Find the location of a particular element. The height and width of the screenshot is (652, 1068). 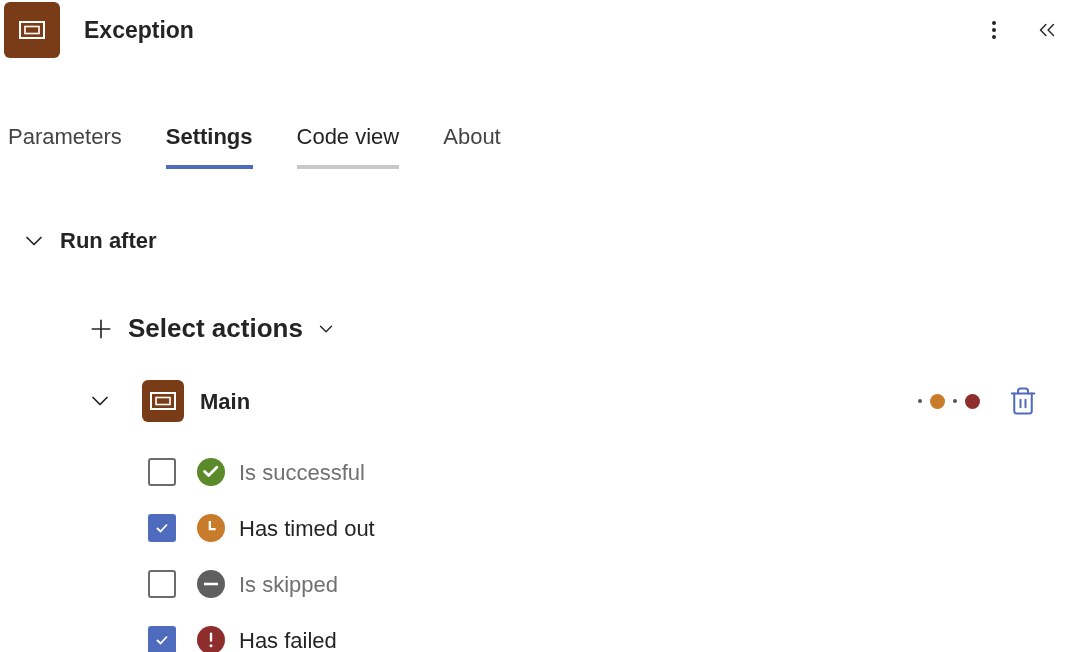

action-name: Main is located at coordinates (225, 401).